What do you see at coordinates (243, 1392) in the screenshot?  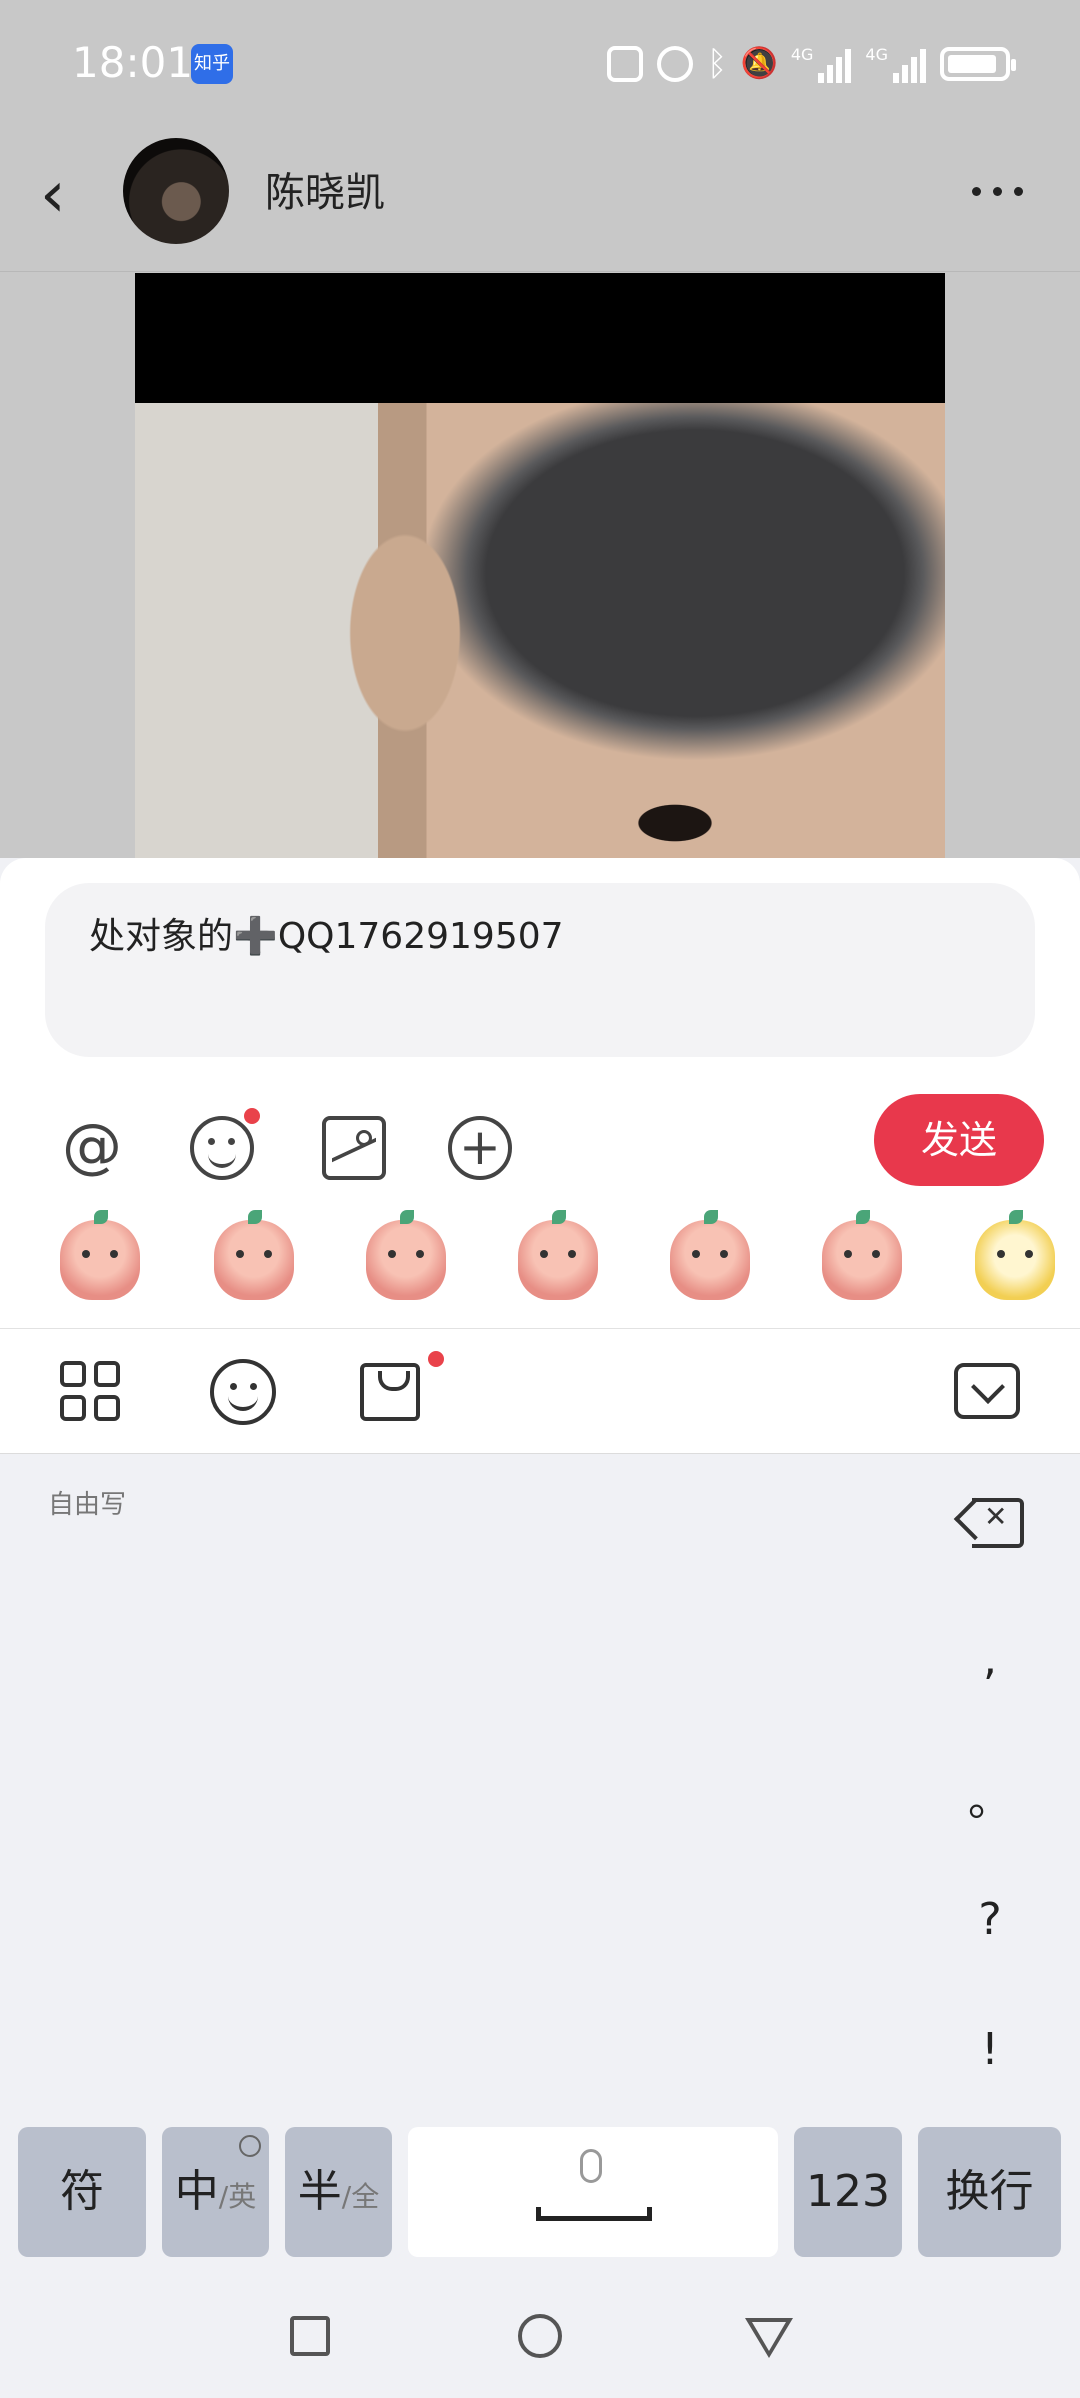 I see `keyboard-emoji-icon` at bounding box center [243, 1392].